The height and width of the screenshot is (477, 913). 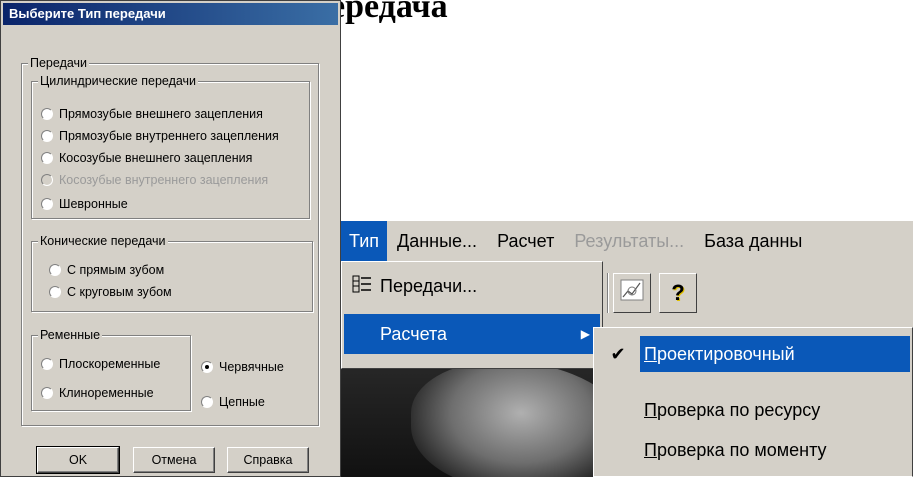 I want to click on graph-icon, so click(x=632, y=293).